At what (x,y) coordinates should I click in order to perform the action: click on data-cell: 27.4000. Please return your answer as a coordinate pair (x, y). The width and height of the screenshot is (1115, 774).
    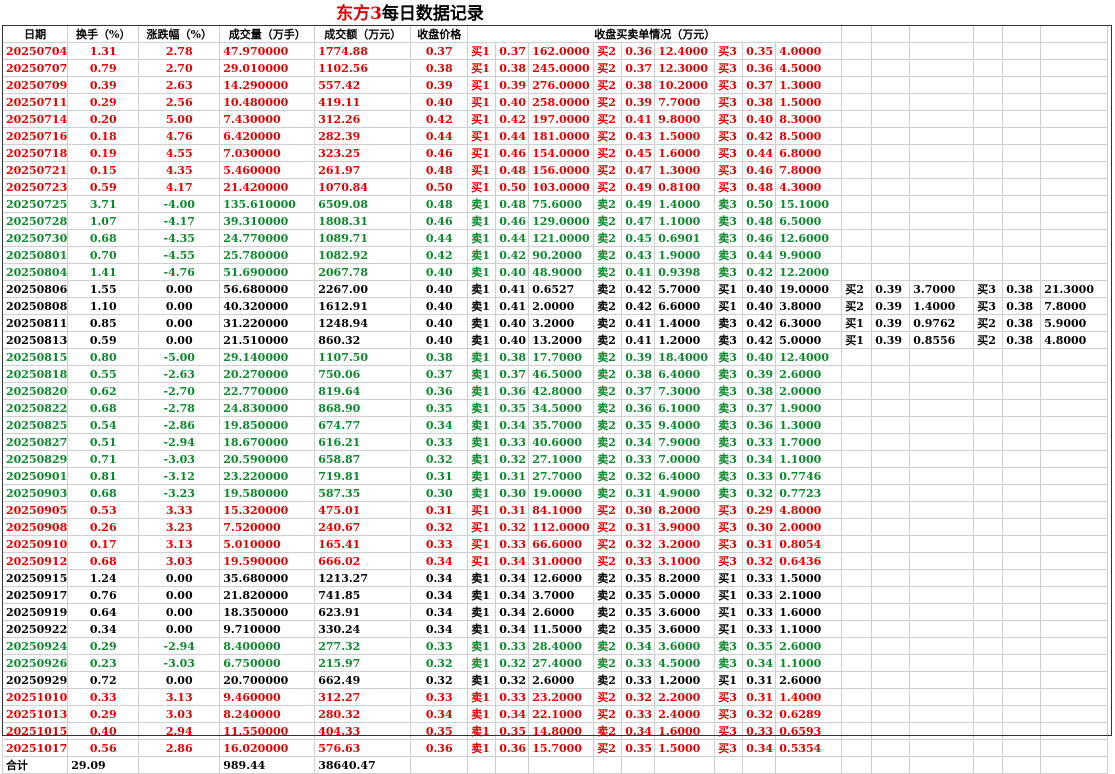
    Looking at the image, I should click on (561, 663).